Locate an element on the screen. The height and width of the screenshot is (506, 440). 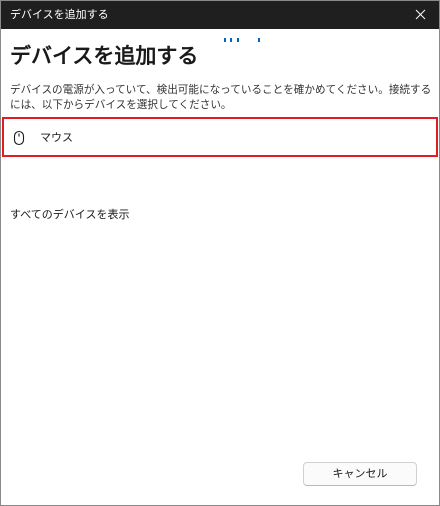
close-icon is located at coordinates (420, 14).